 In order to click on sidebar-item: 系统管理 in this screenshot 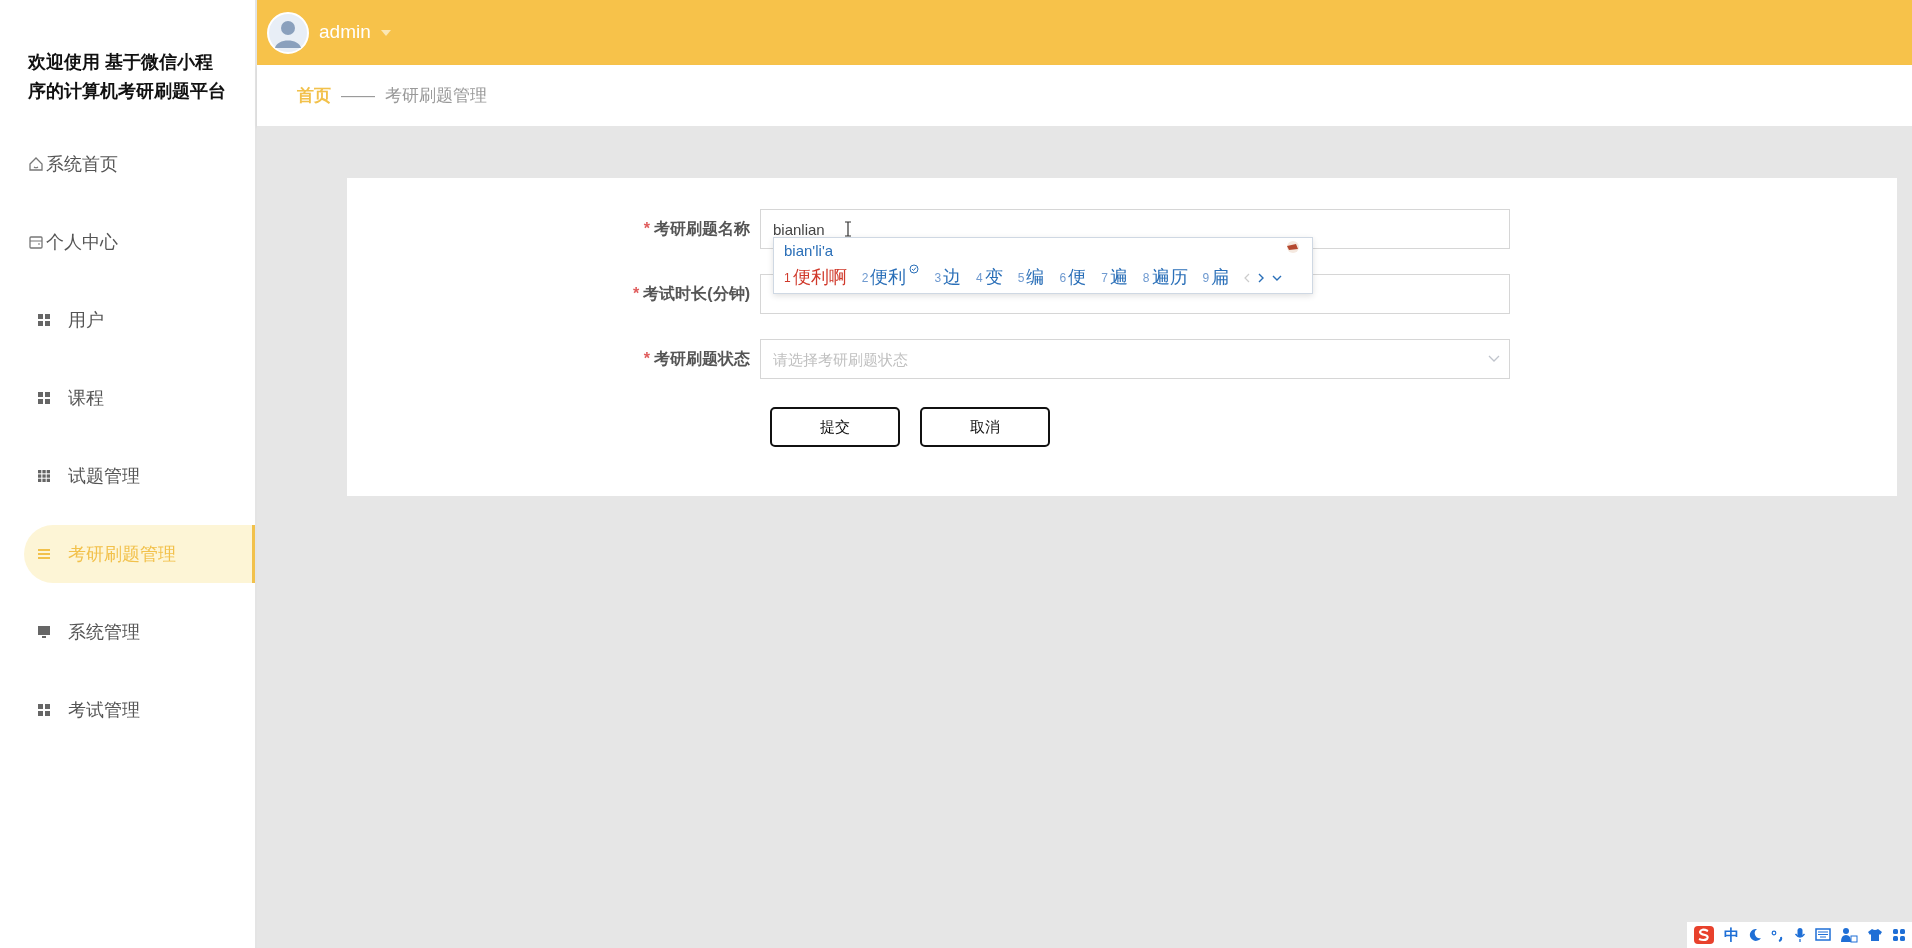, I will do `click(139, 632)`.